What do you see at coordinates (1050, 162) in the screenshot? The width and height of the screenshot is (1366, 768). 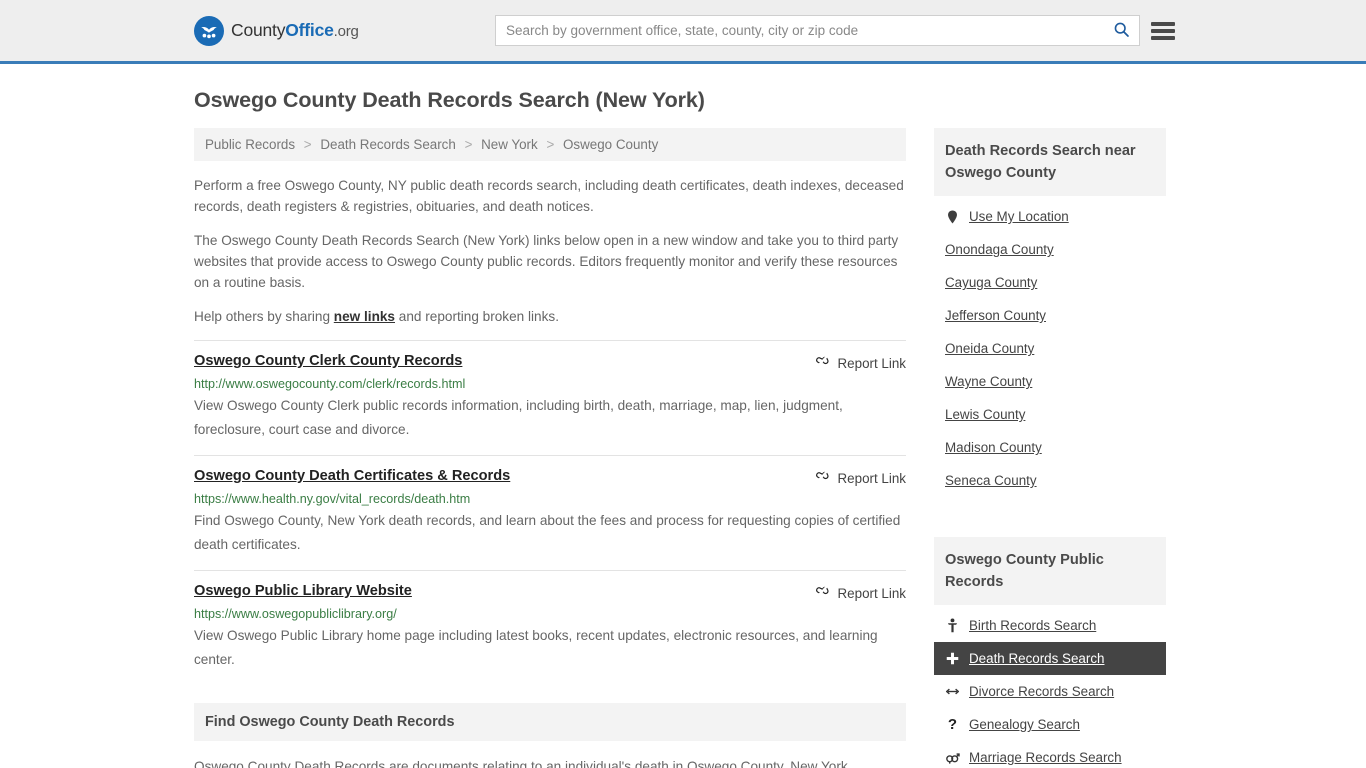 I see `nearby-searches-title: Death Records Search near Oswego County` at bounding box center [1050, 162].